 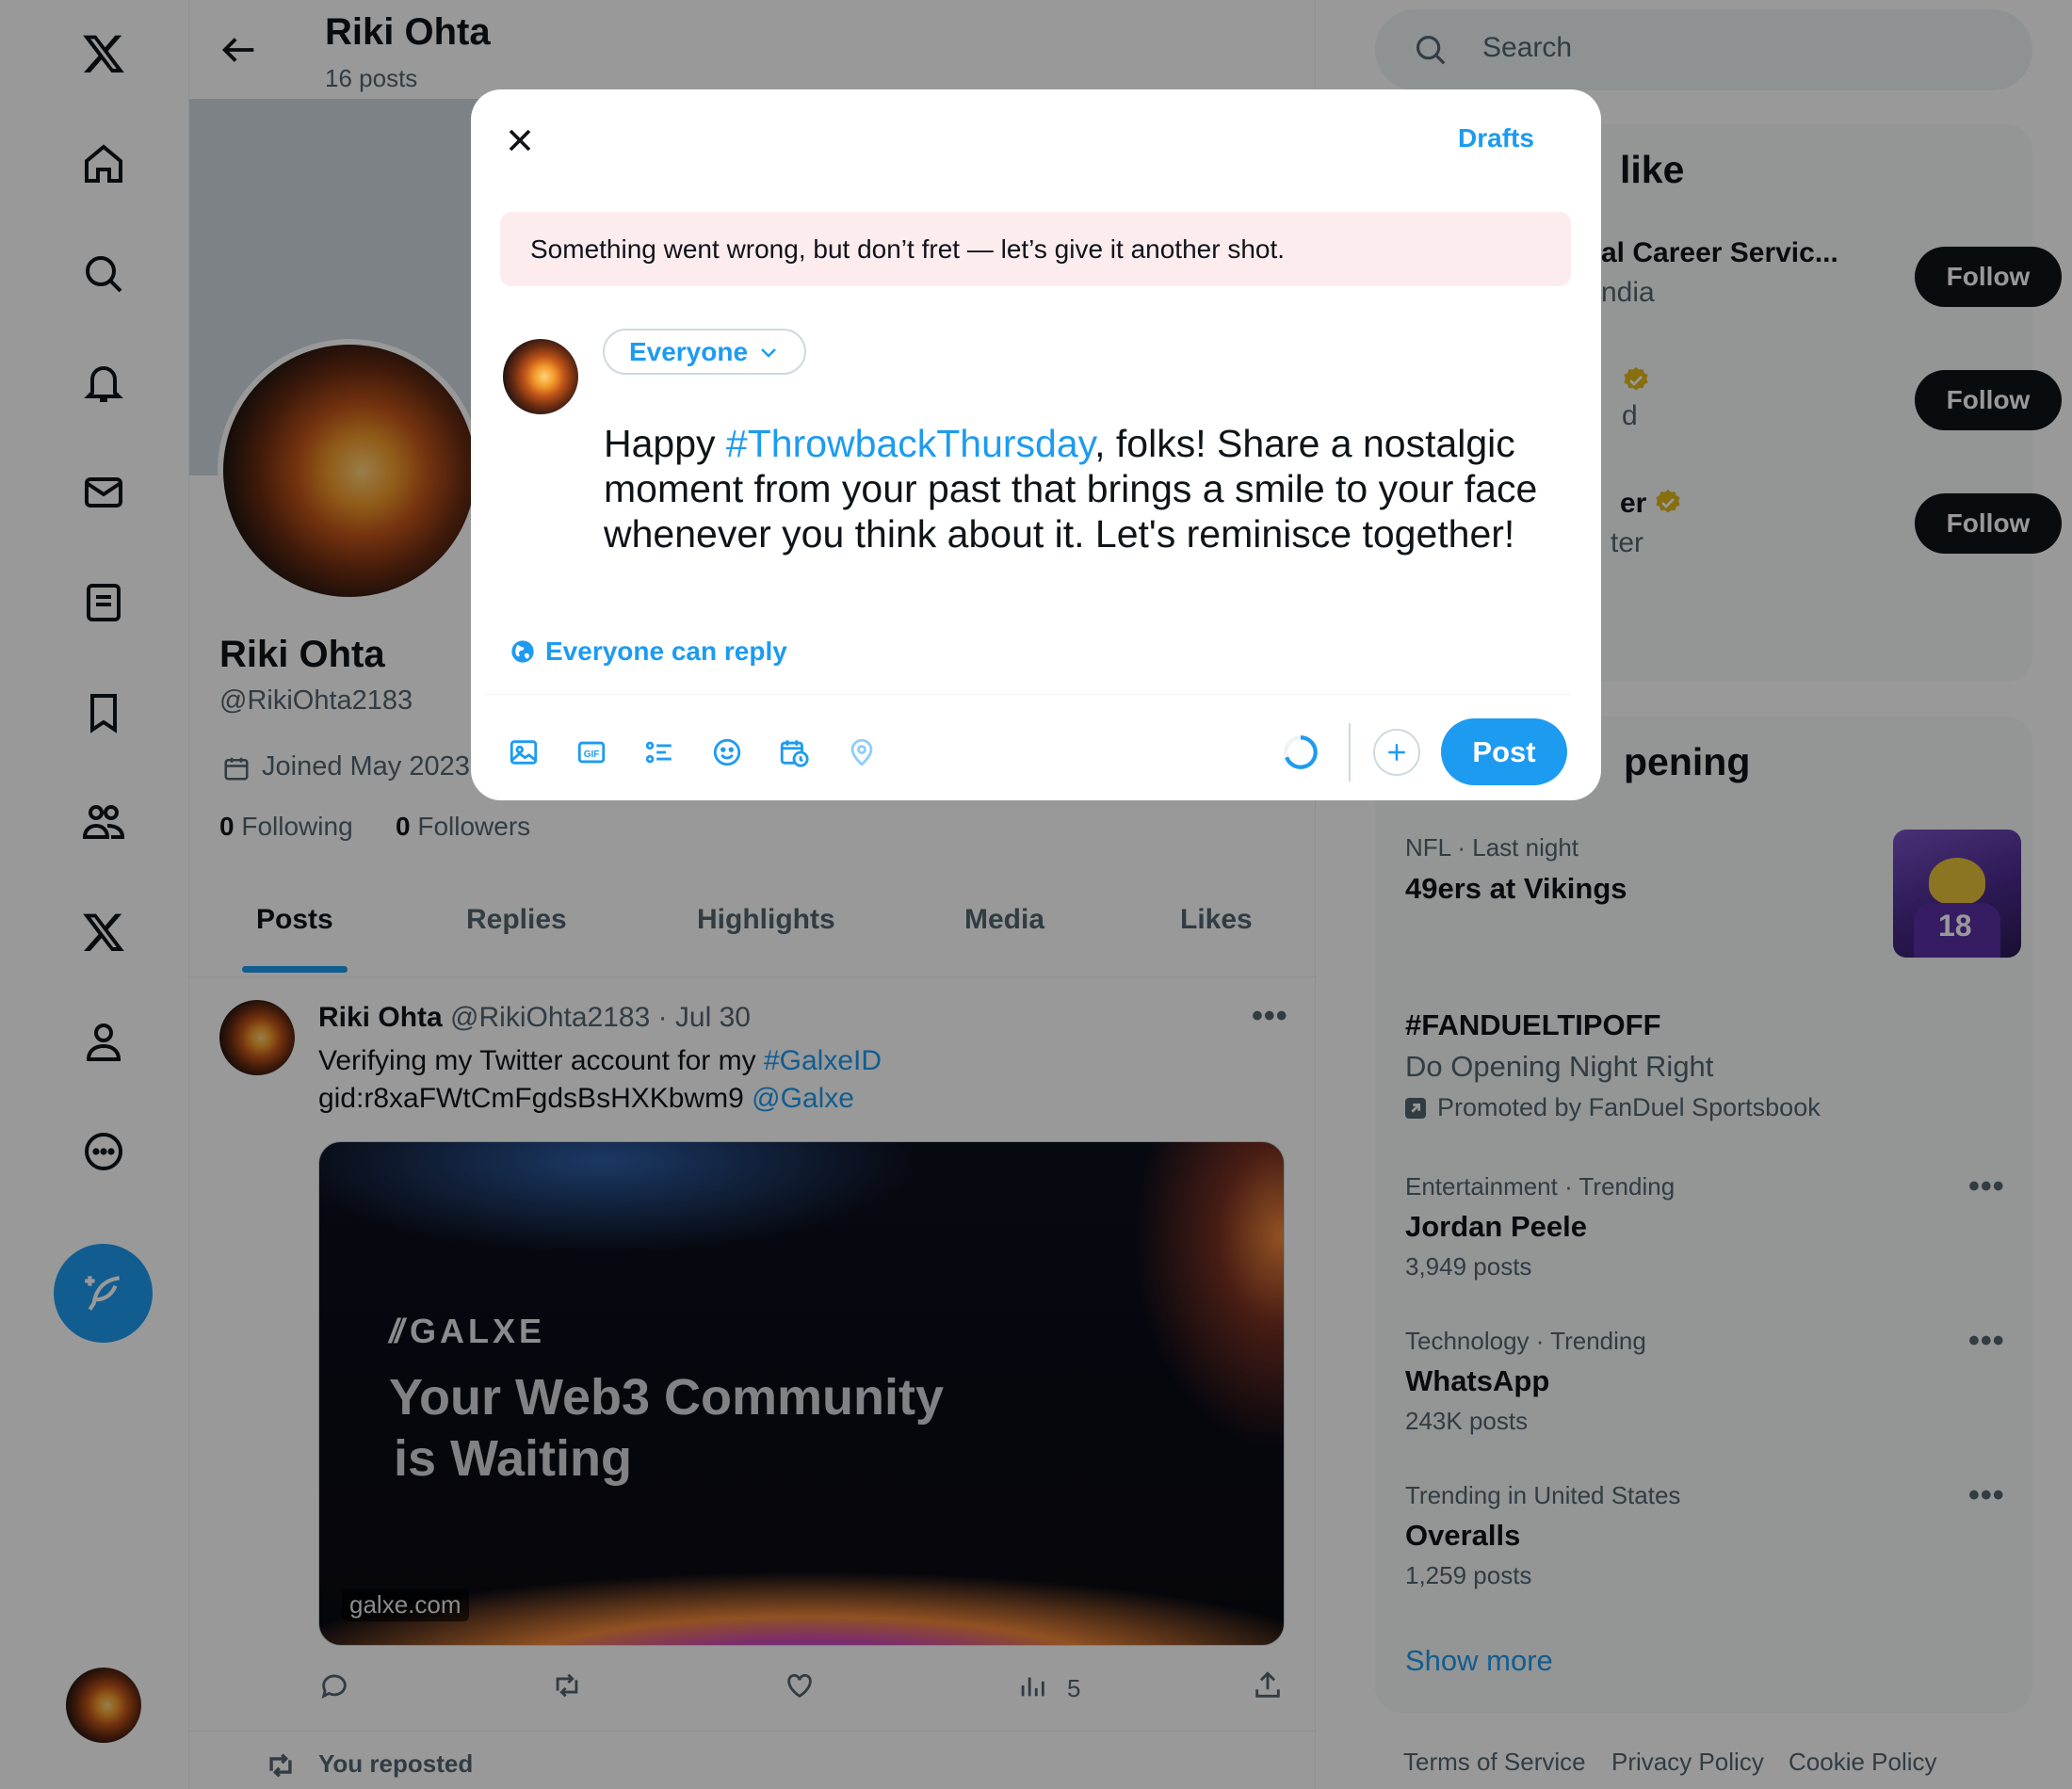 I want to click on character-count-ring, so click(x=1300, y=752).